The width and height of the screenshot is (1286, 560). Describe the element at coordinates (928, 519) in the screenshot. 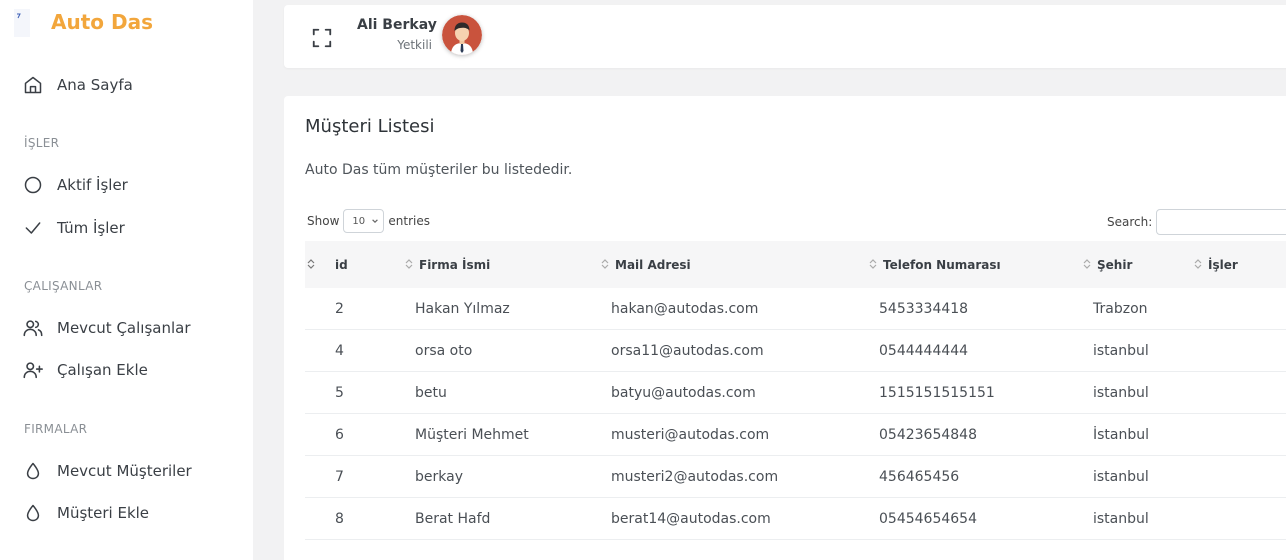

I see `cell-phone: 05454654654` at that location.